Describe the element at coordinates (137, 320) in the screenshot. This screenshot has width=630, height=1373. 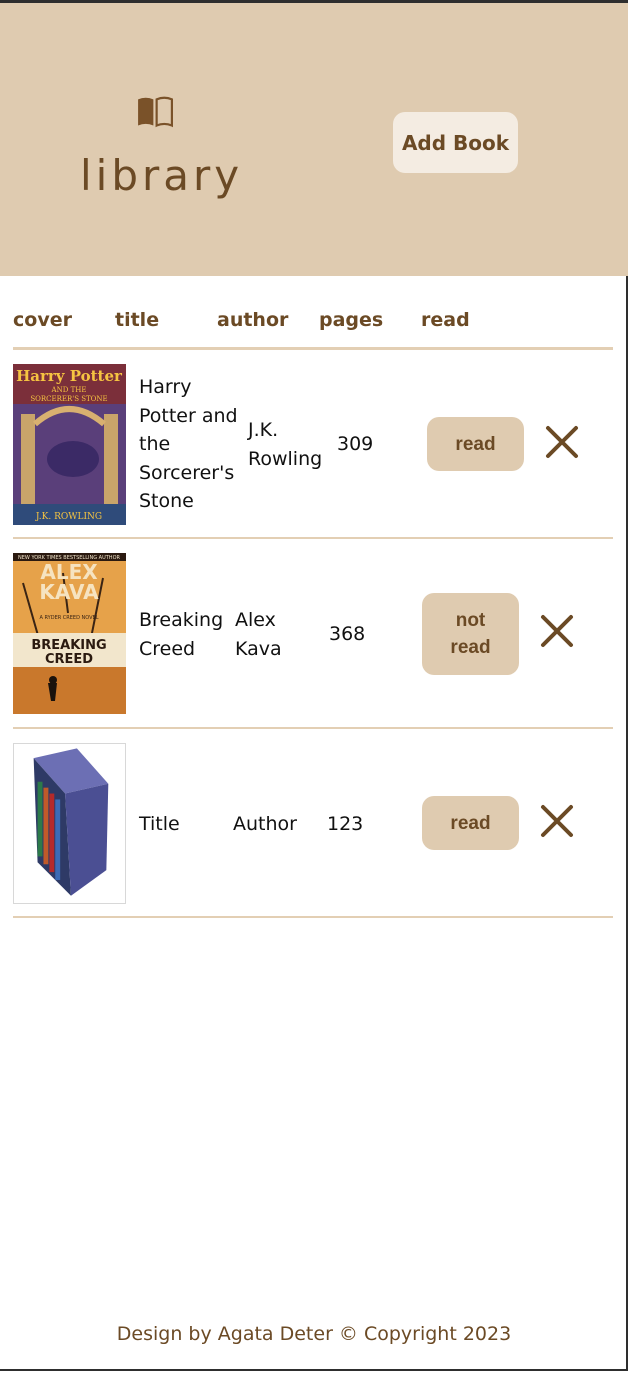
I see `column-header-title: title` at that location.